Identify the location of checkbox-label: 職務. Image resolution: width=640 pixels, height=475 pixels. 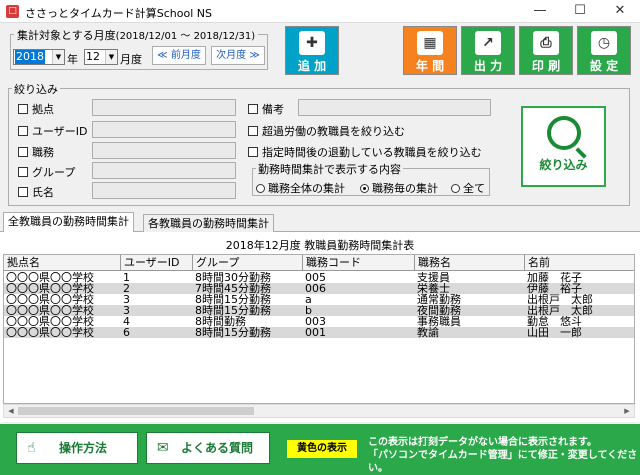
(43, 152).